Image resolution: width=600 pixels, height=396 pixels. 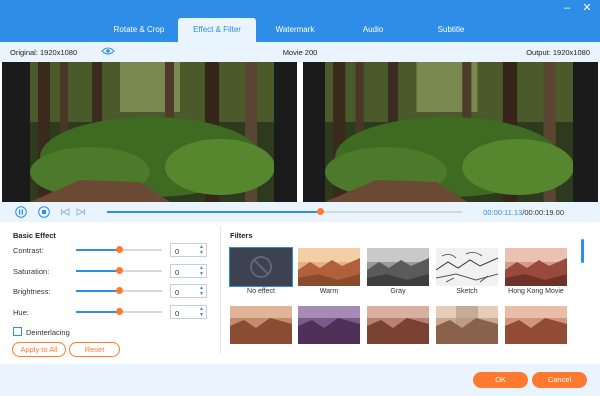 What do you see at coordinates (177, 313) in the screenshot?
I see `hue-value: 0` at bounding box center [177, 313].